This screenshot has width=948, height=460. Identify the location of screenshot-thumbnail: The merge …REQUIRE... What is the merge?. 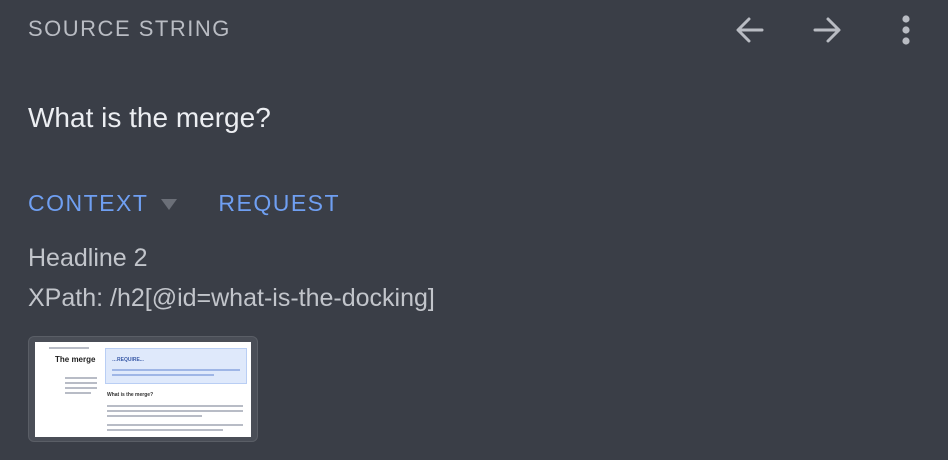
(143, 389).